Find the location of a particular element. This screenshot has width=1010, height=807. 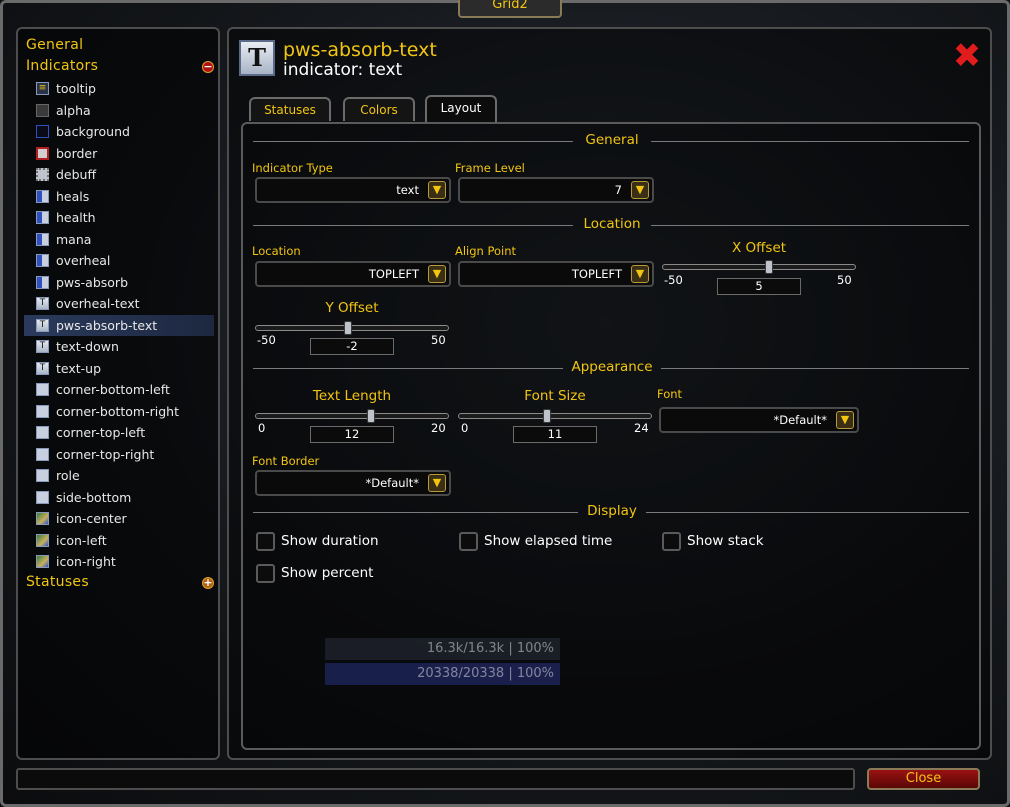

tree-category-indicators: Indicators is located at coordinates (62, 66).